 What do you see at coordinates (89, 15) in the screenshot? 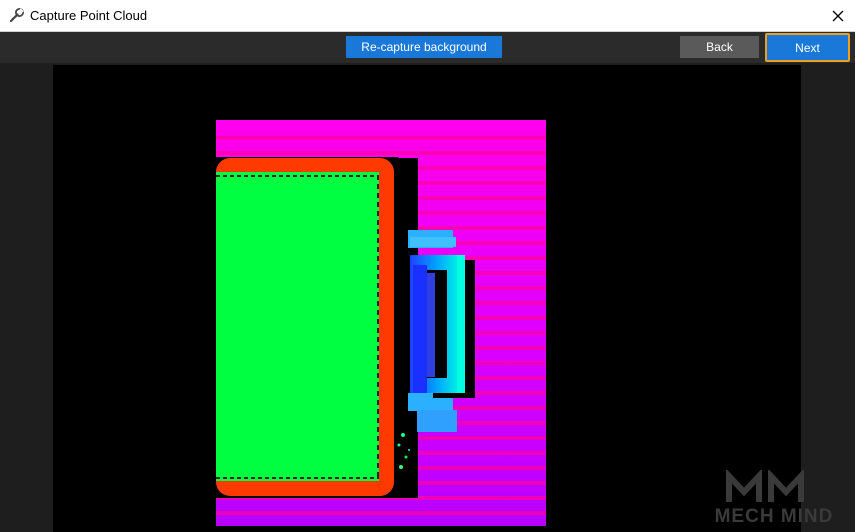
I see `window-title: Capture Point Cloud` at bounding box center [89, 15].